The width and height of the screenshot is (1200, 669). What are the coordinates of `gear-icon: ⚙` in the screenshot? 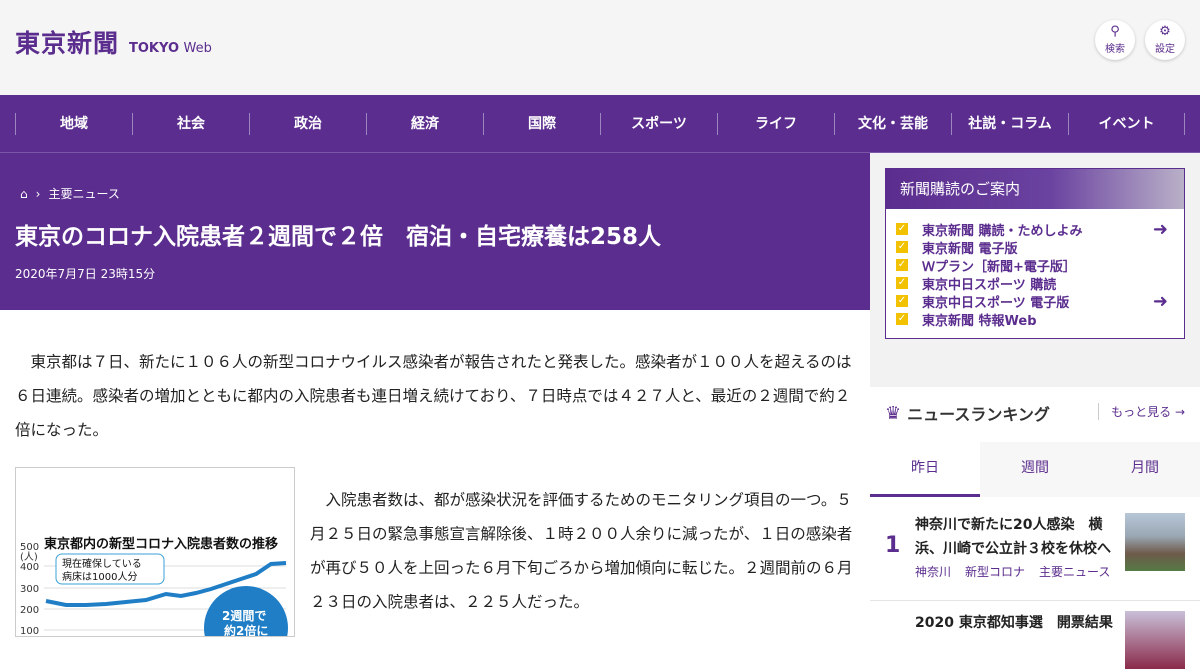 It's located at (1165, 31).